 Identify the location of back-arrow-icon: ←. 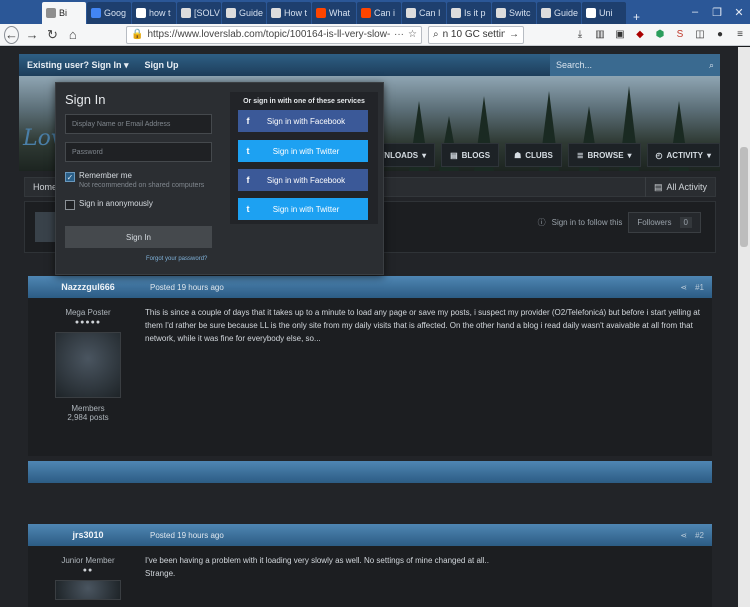
(11, 34).